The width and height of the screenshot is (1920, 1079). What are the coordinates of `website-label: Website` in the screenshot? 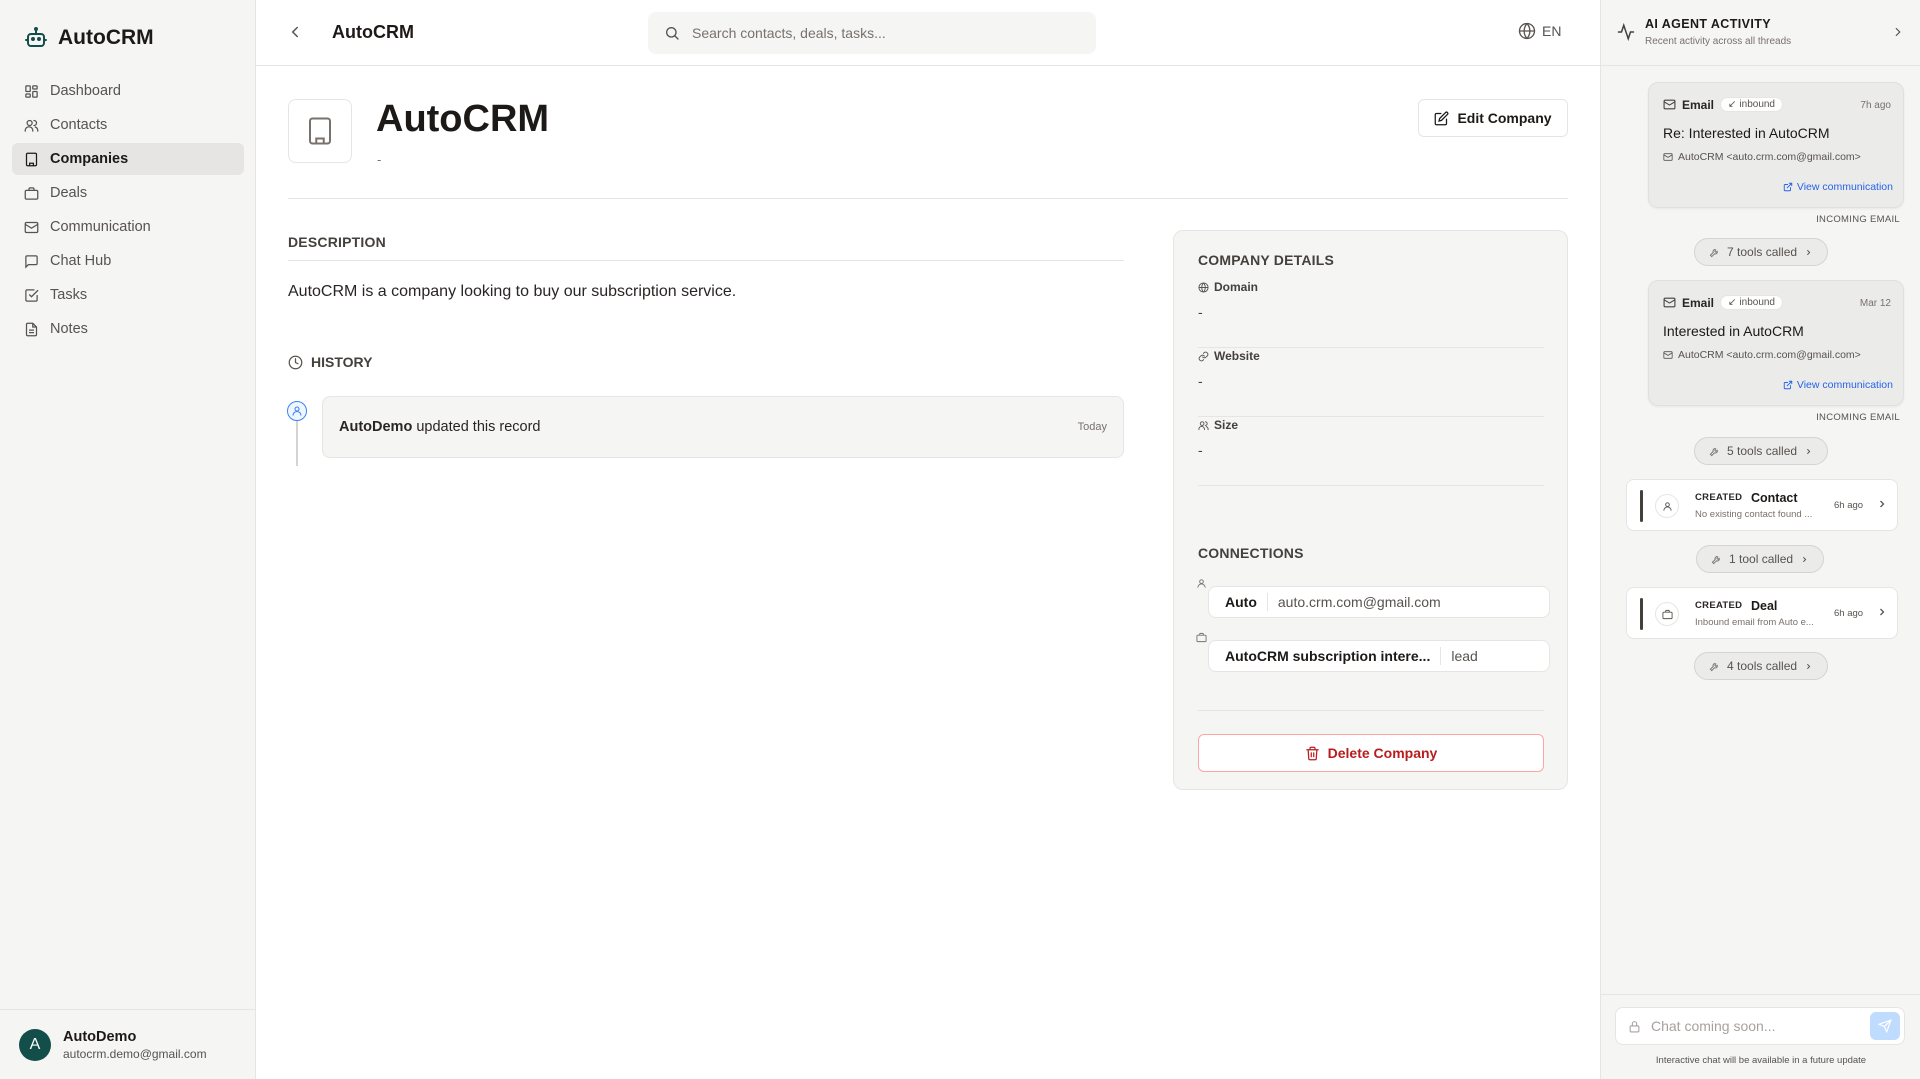 It's located at (1237, 356).